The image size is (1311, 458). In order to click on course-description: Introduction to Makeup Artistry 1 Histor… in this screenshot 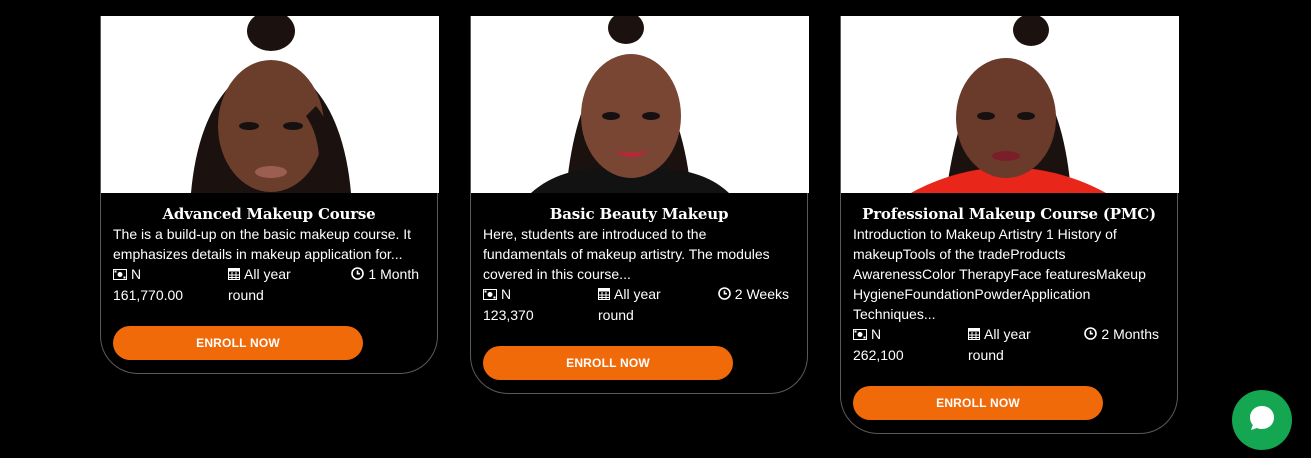, I will do `click(999, 274)`.